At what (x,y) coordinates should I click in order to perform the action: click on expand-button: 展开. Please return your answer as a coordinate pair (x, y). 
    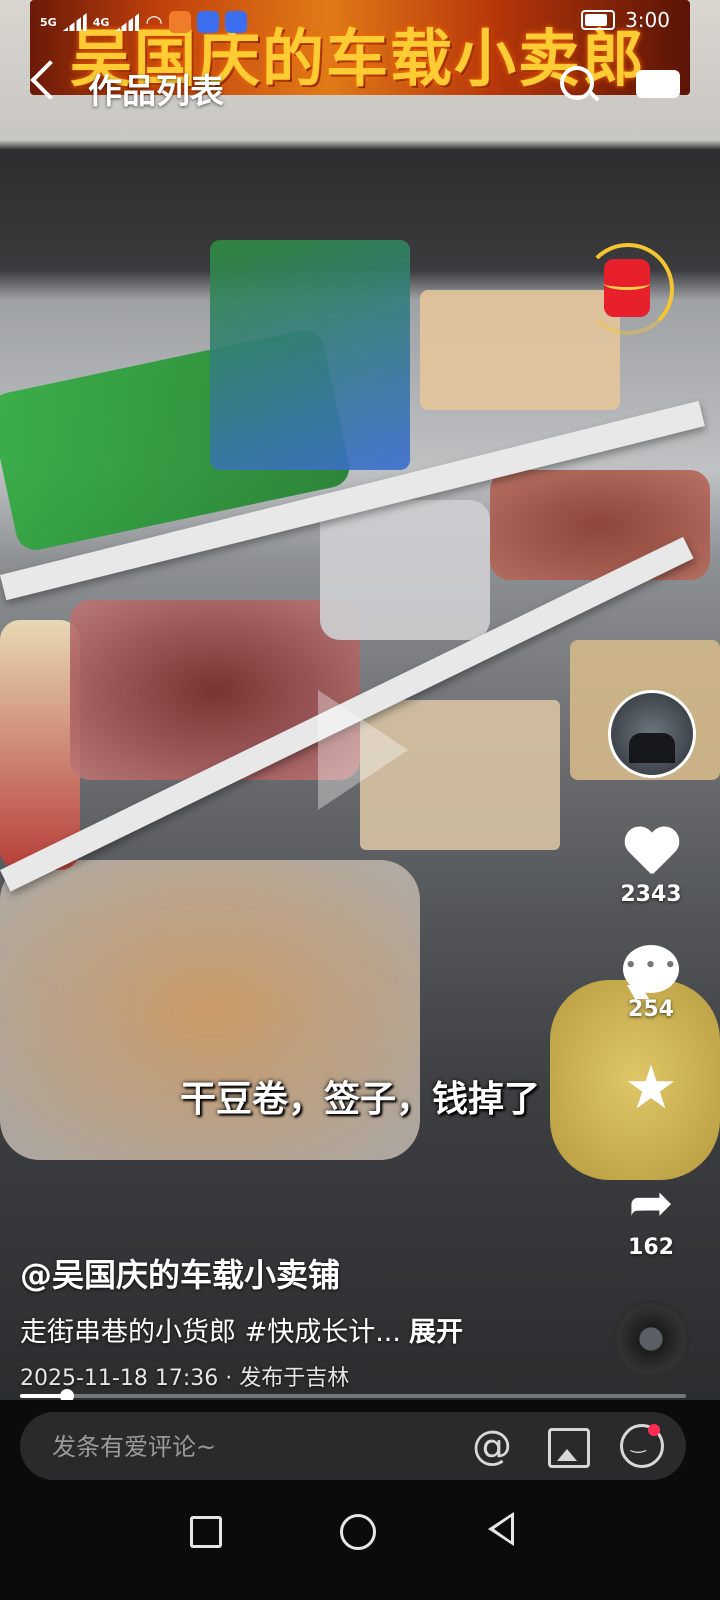
    Looking at the image, I should click on (436, 1332).